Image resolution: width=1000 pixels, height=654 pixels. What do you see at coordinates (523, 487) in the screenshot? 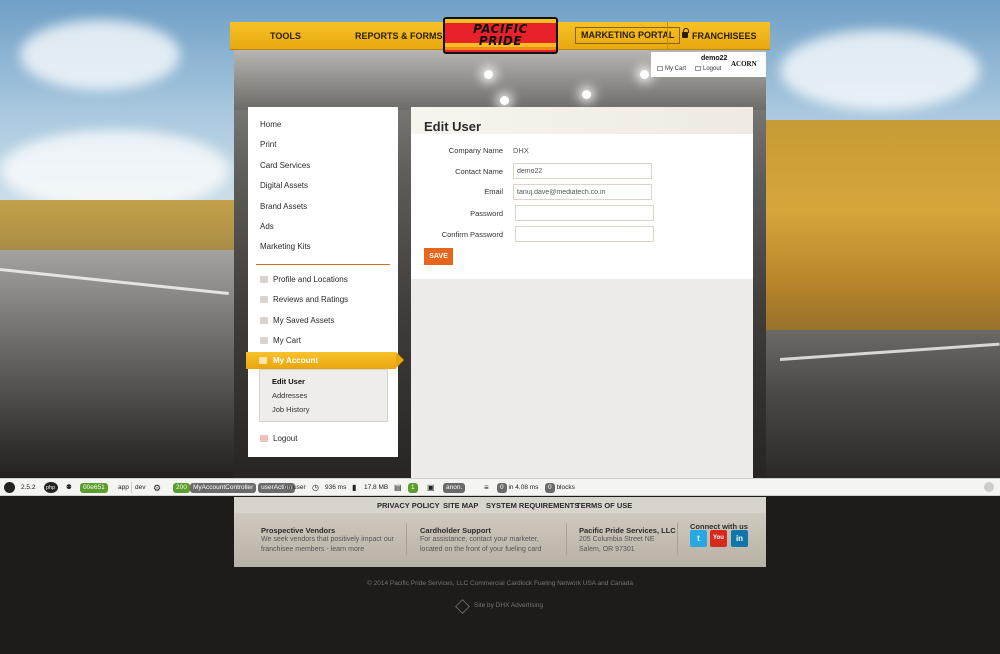
I see `query-time: in 4.08 ms` at bounding box center [523, 487].